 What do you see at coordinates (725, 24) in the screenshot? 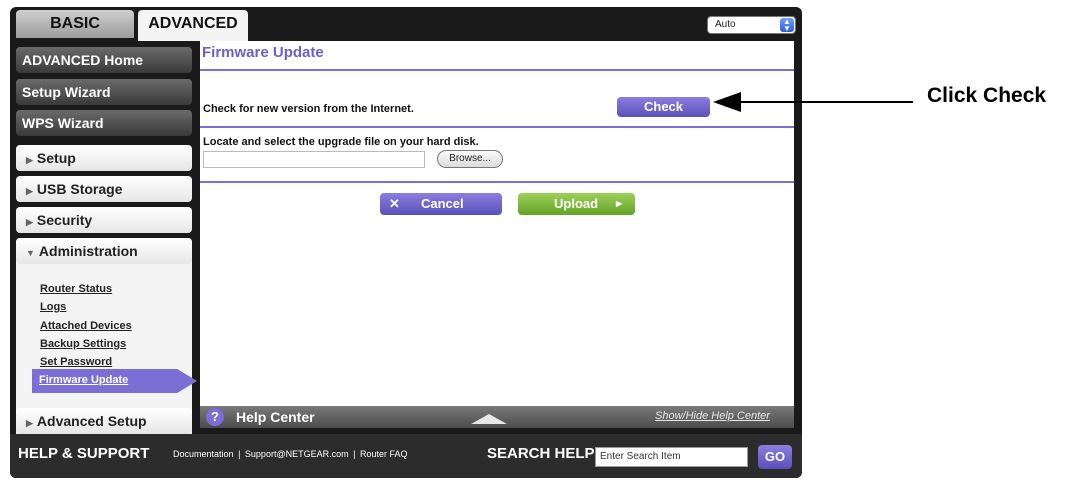
I see `language-select-value: Auto` at bounding box center [725, 24].